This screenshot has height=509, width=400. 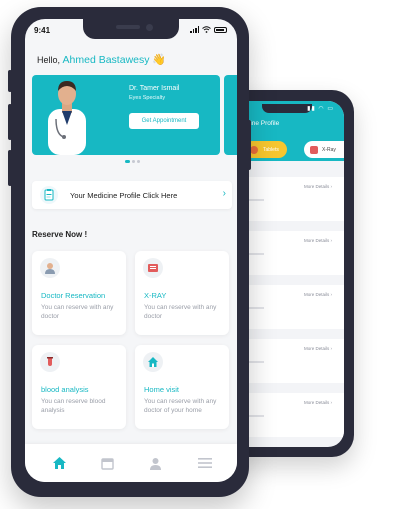 I want to click on get-appointment-button: Get Appointment, so click(x=164, y=121).